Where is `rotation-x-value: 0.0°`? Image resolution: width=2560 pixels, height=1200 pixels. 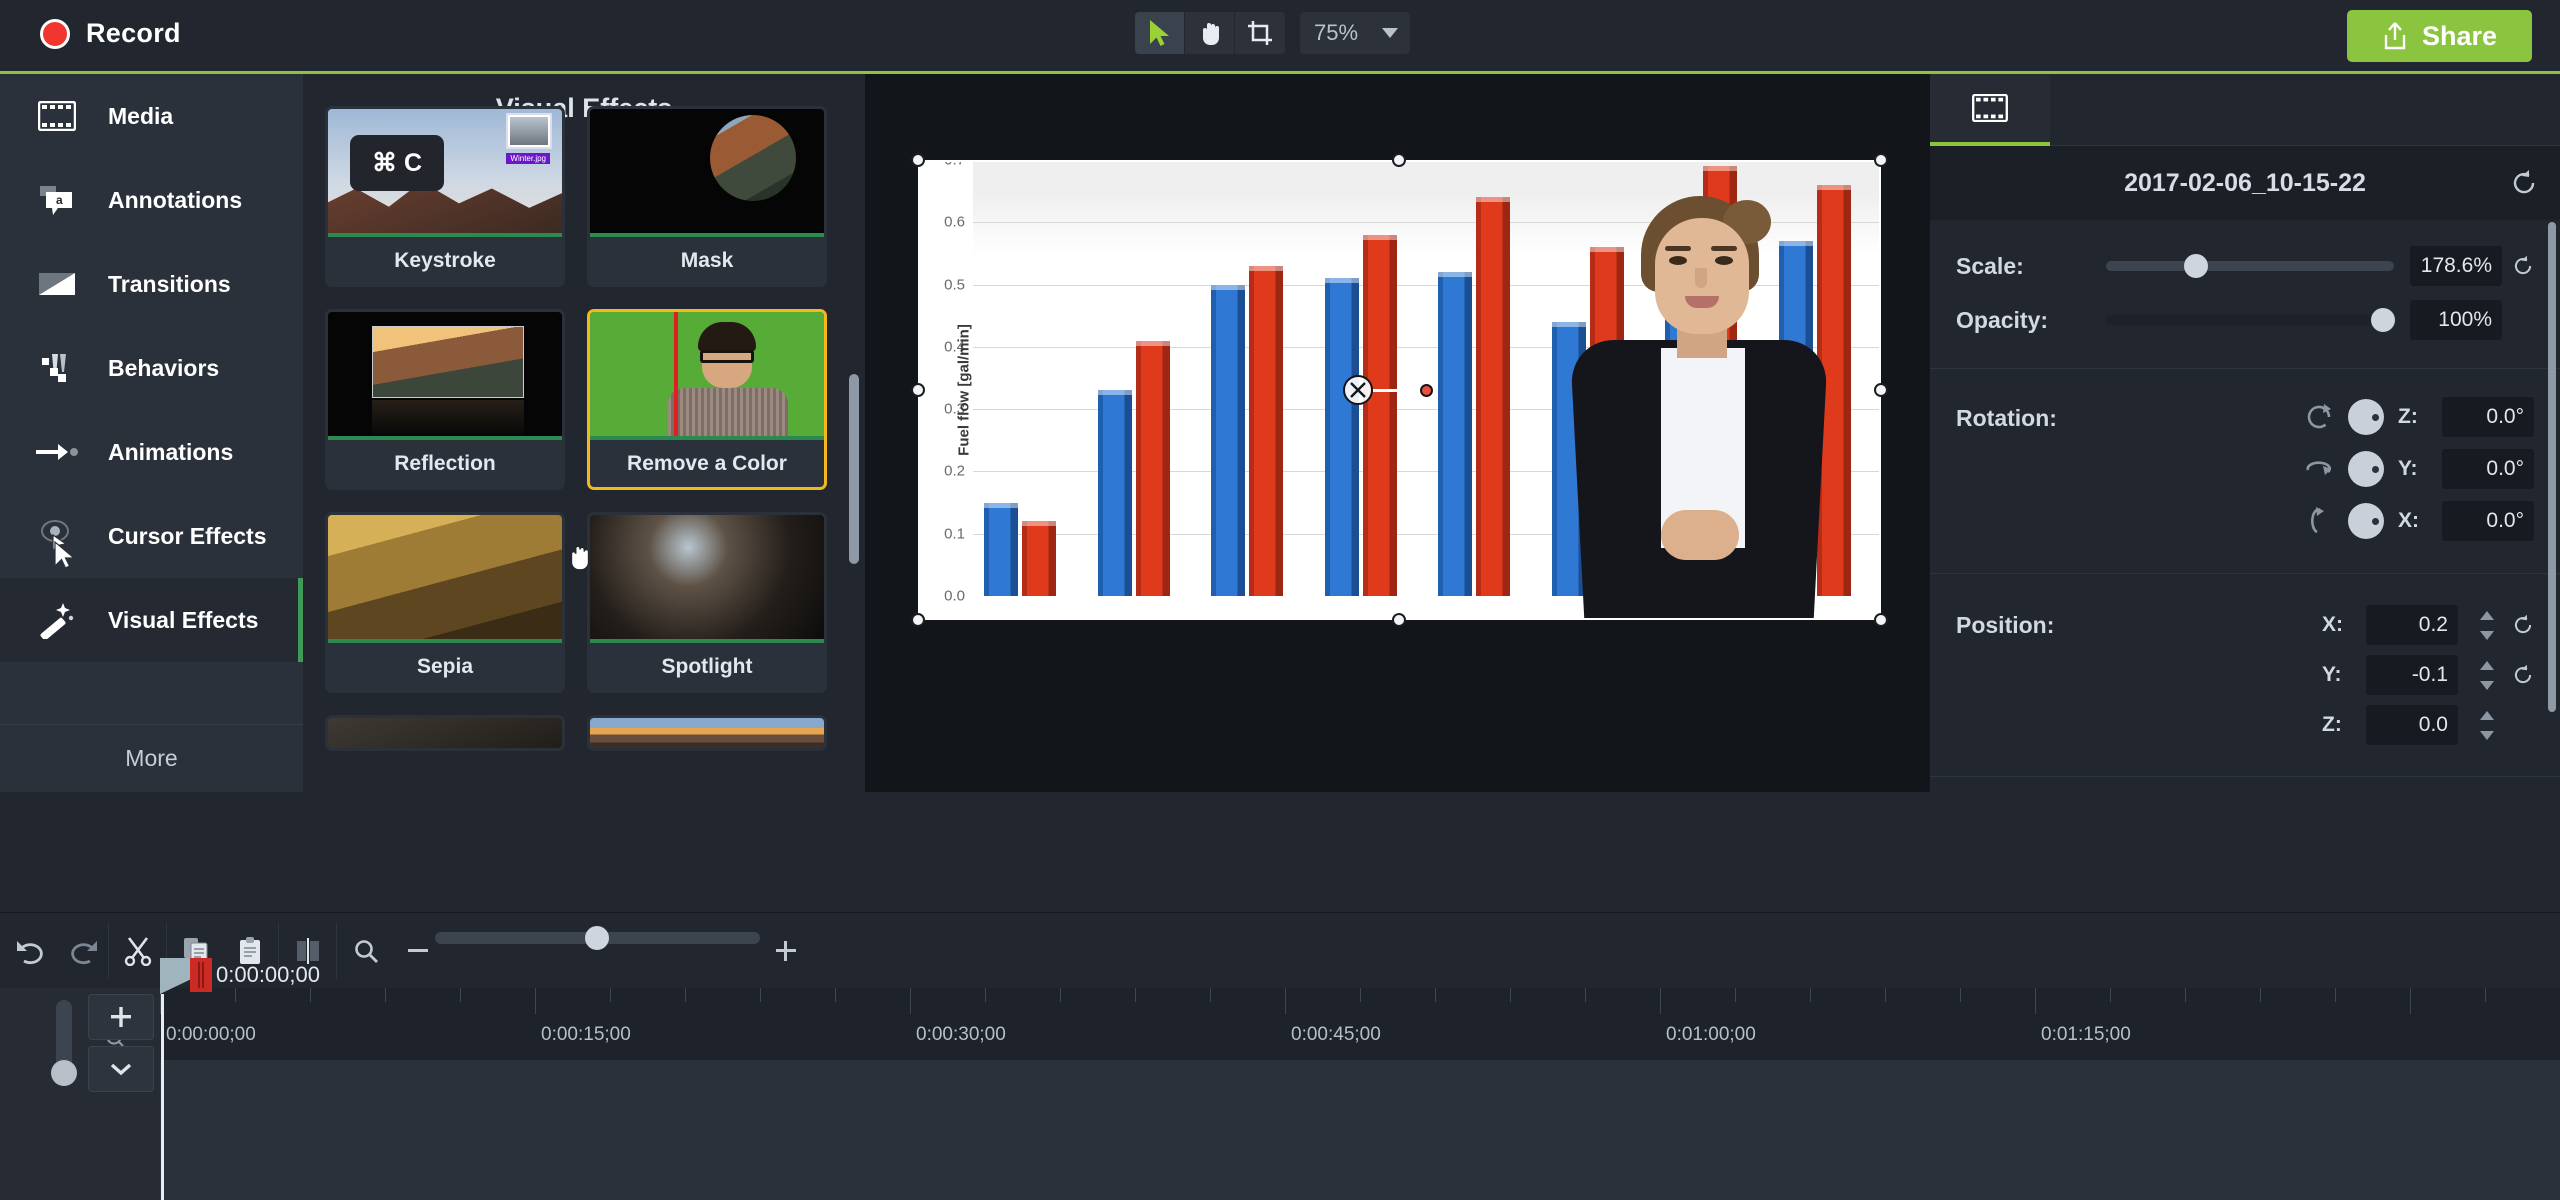
rotation-x-value: 0.0° is located at coordinates (2488, 521).